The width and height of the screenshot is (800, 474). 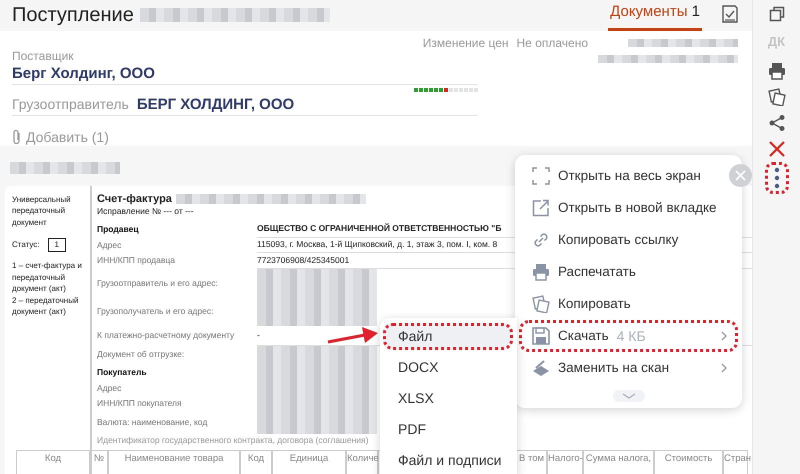 I want to click on status-label: Статус:, so click(x=26, y=245).